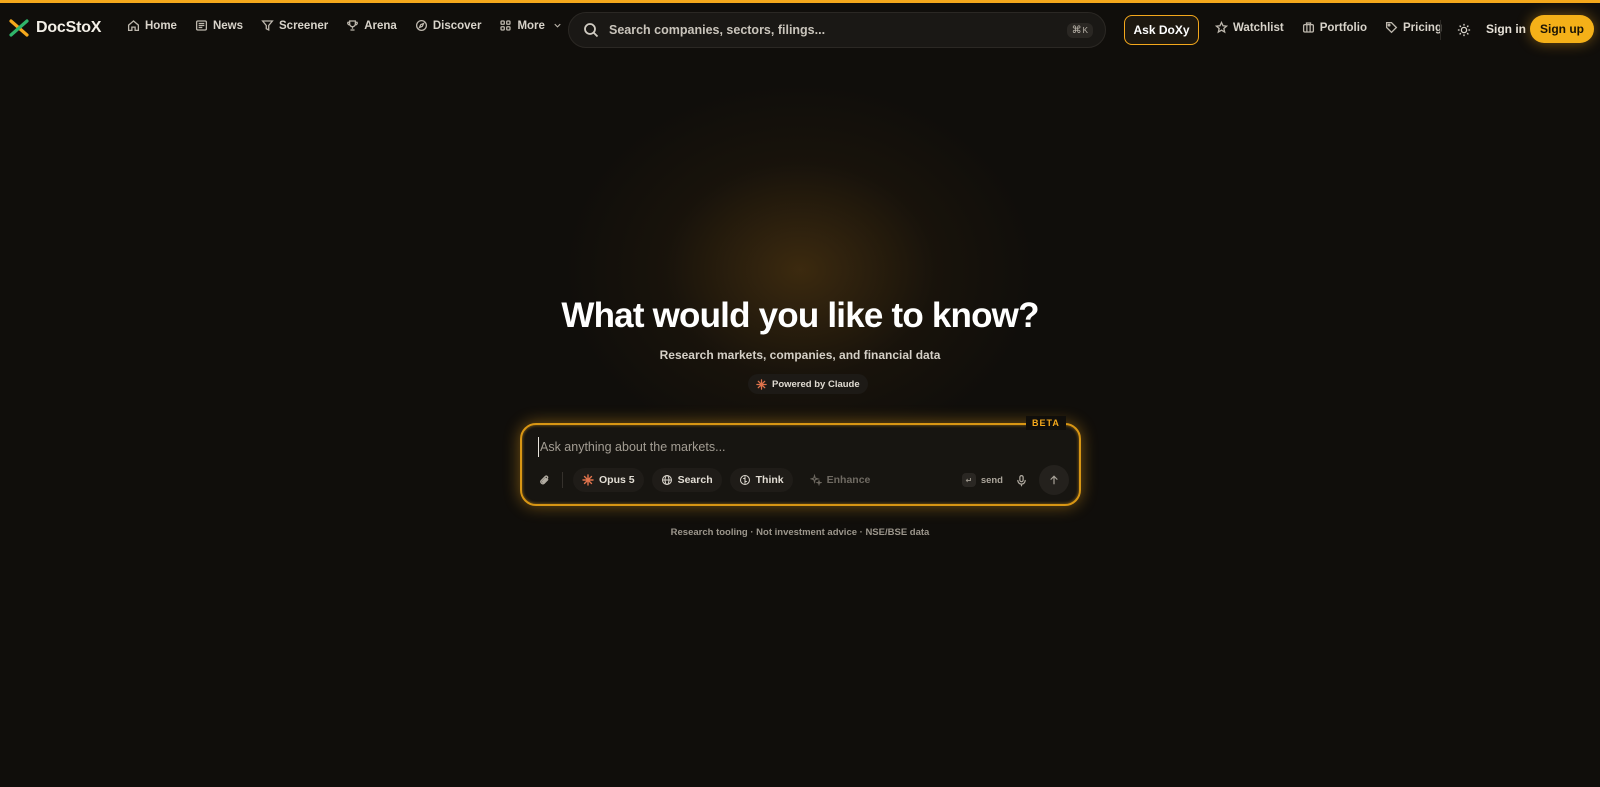 The width and height of the screenshot is (1600, 787). Describe the element at coordinates (617, 480) in the screenshot. I see `model-label: Opus 5` at that location.